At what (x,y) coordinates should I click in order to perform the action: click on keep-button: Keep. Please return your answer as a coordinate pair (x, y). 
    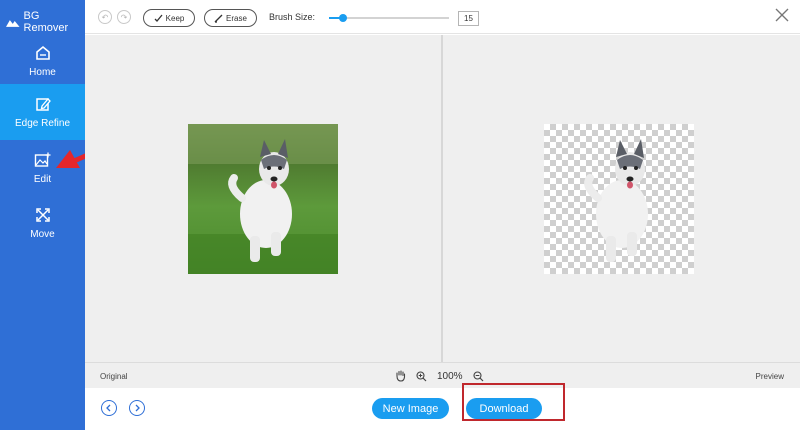
    Looking at the image, I should click on (169, 18).